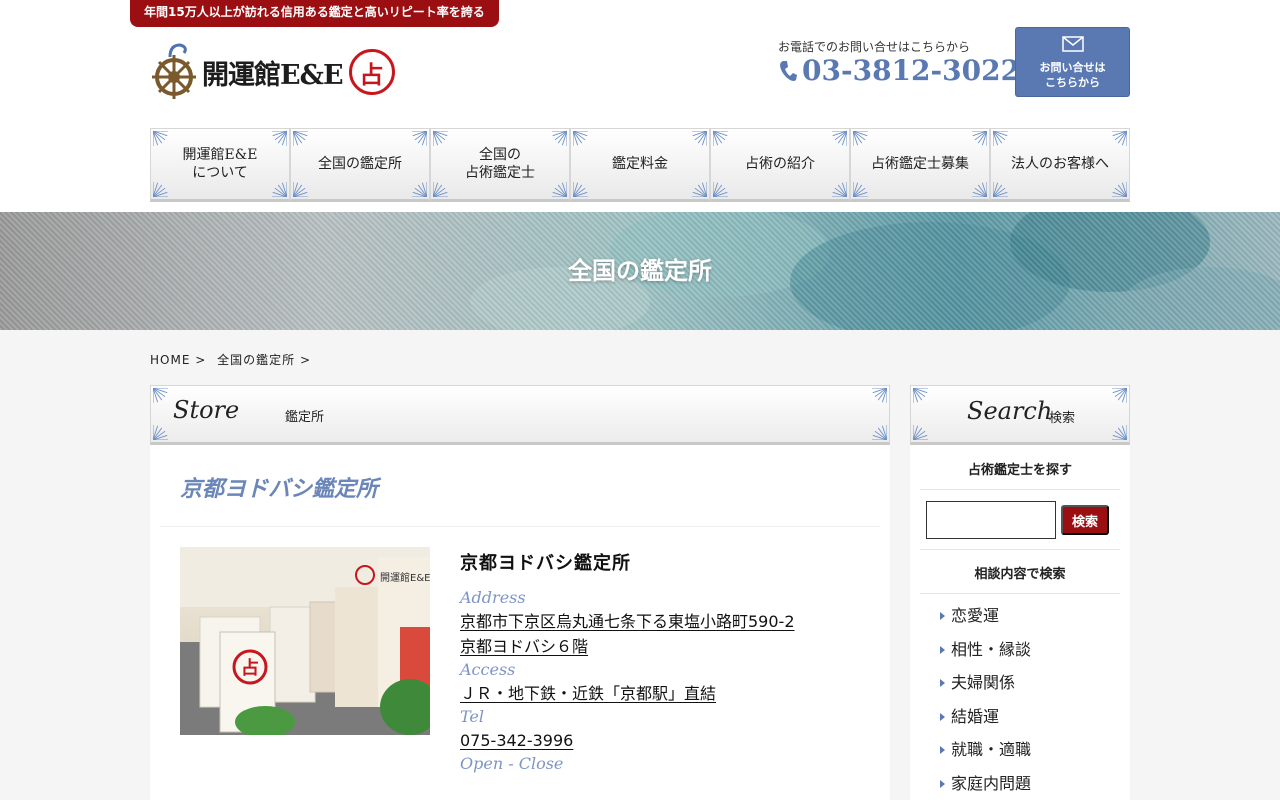 Image resolution: width=1280 pixels, height=800 pixels. I want to click on nav-corporate: 法人のお客様へ, so click(1060, 165).